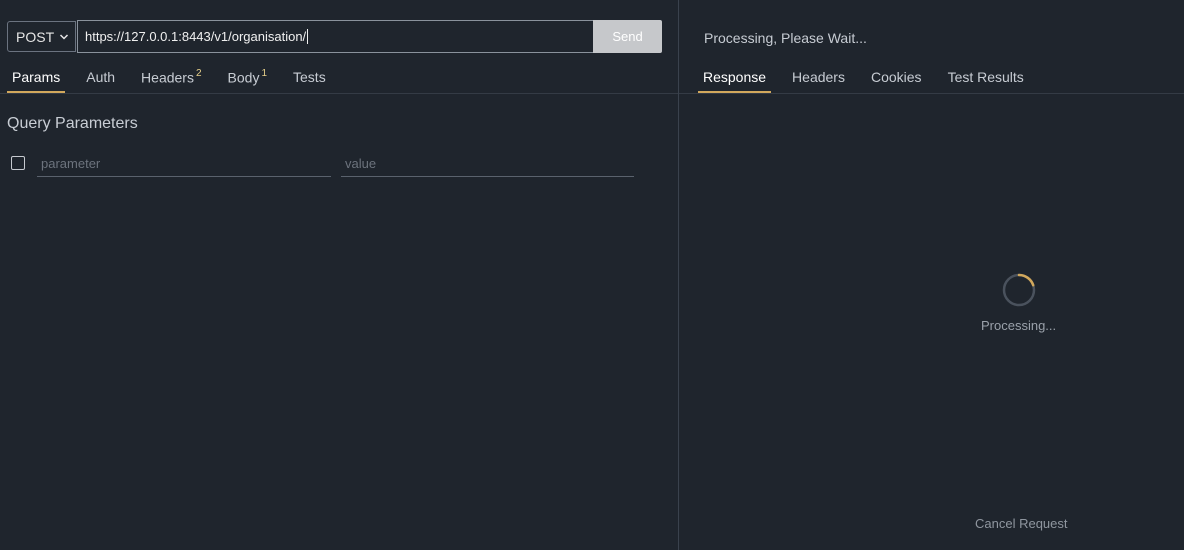 Image resolution: width=1184 pixels, height=550 pixels. I want to click on tab-label: Params, so click(36, 77).